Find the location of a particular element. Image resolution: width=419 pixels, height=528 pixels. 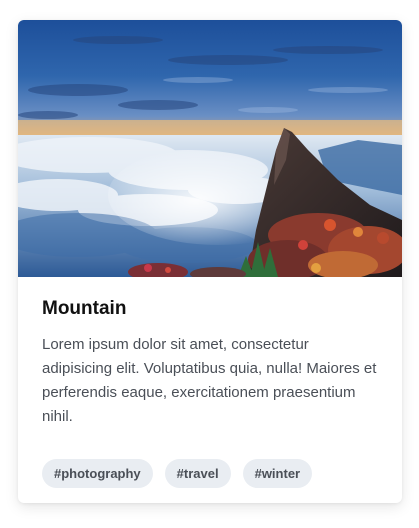

tag-list: #photography #travel #winter is located at coordinates (177, 473).